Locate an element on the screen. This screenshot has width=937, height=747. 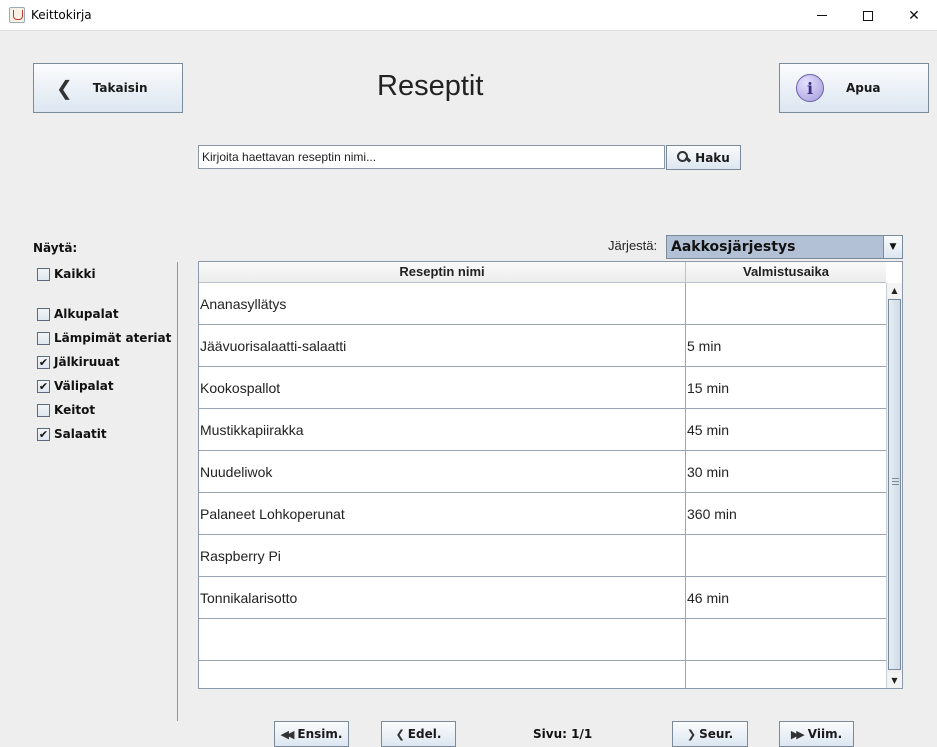
filter-salaatit: ✔ Salaatit is located at coordinates (72, 434).